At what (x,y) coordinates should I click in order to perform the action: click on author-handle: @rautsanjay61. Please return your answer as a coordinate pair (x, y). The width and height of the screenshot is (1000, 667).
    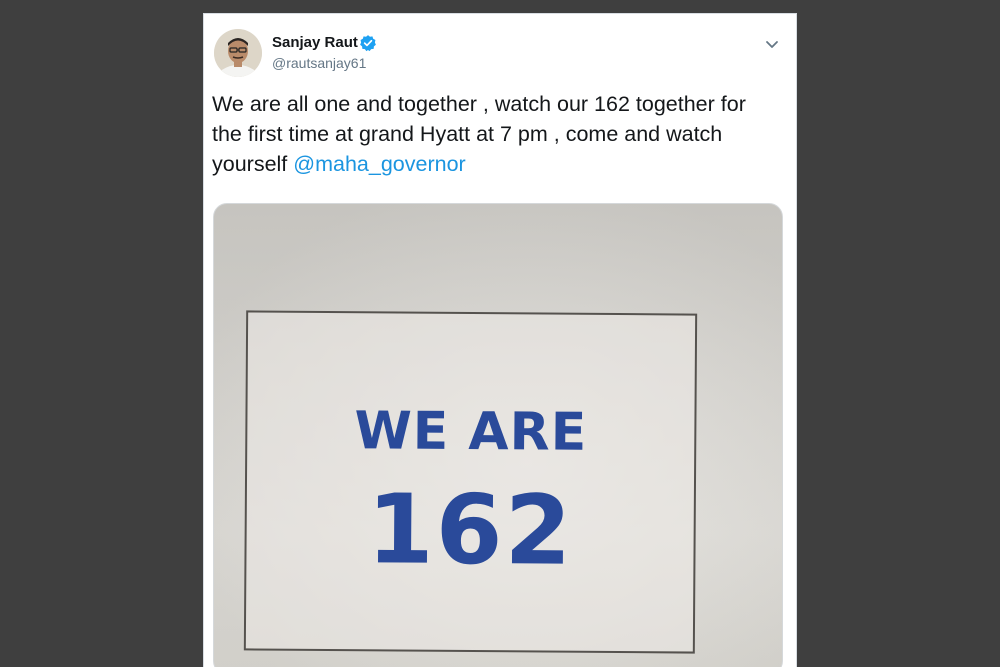
    Looking at the image, I should click on (319, 63).